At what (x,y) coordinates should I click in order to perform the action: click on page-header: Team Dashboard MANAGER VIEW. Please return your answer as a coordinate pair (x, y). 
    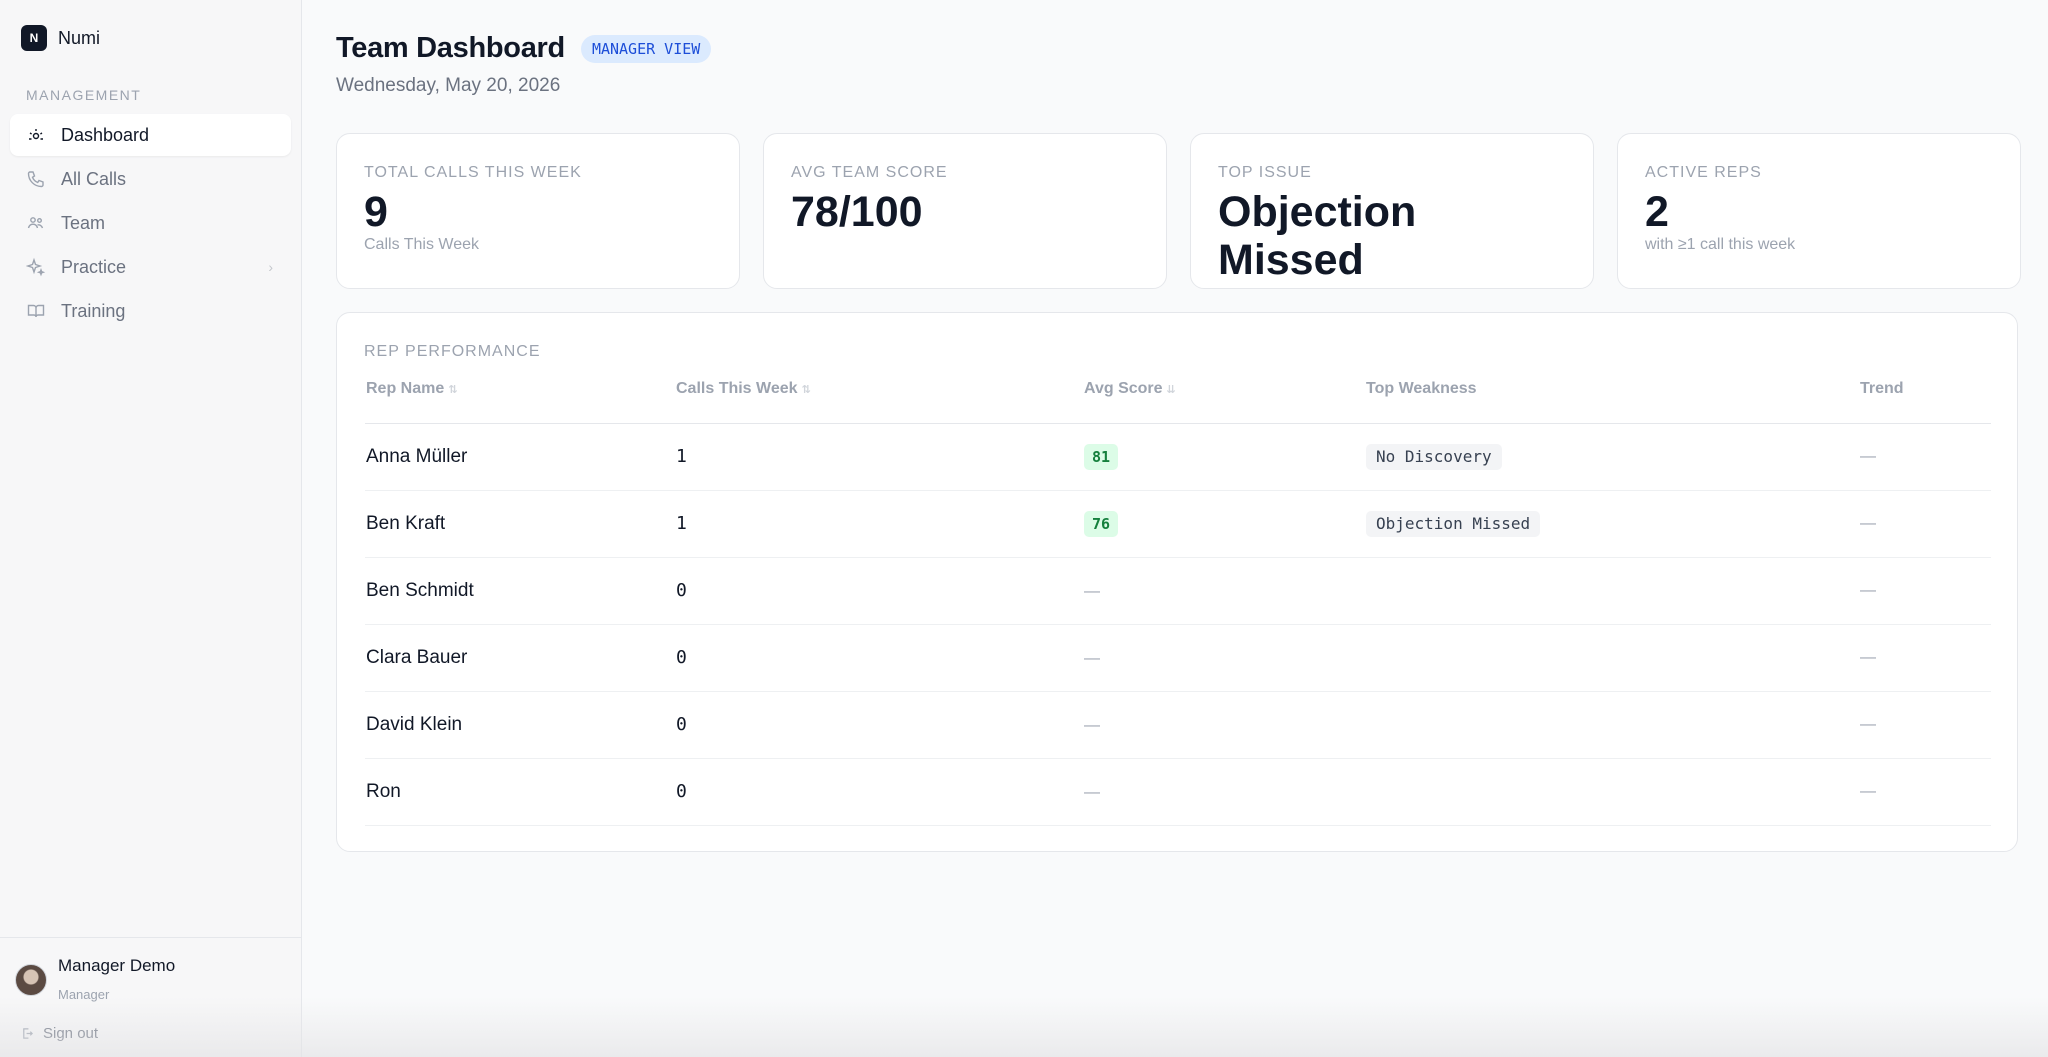
    Looking at the image, I should click on (524, 48).